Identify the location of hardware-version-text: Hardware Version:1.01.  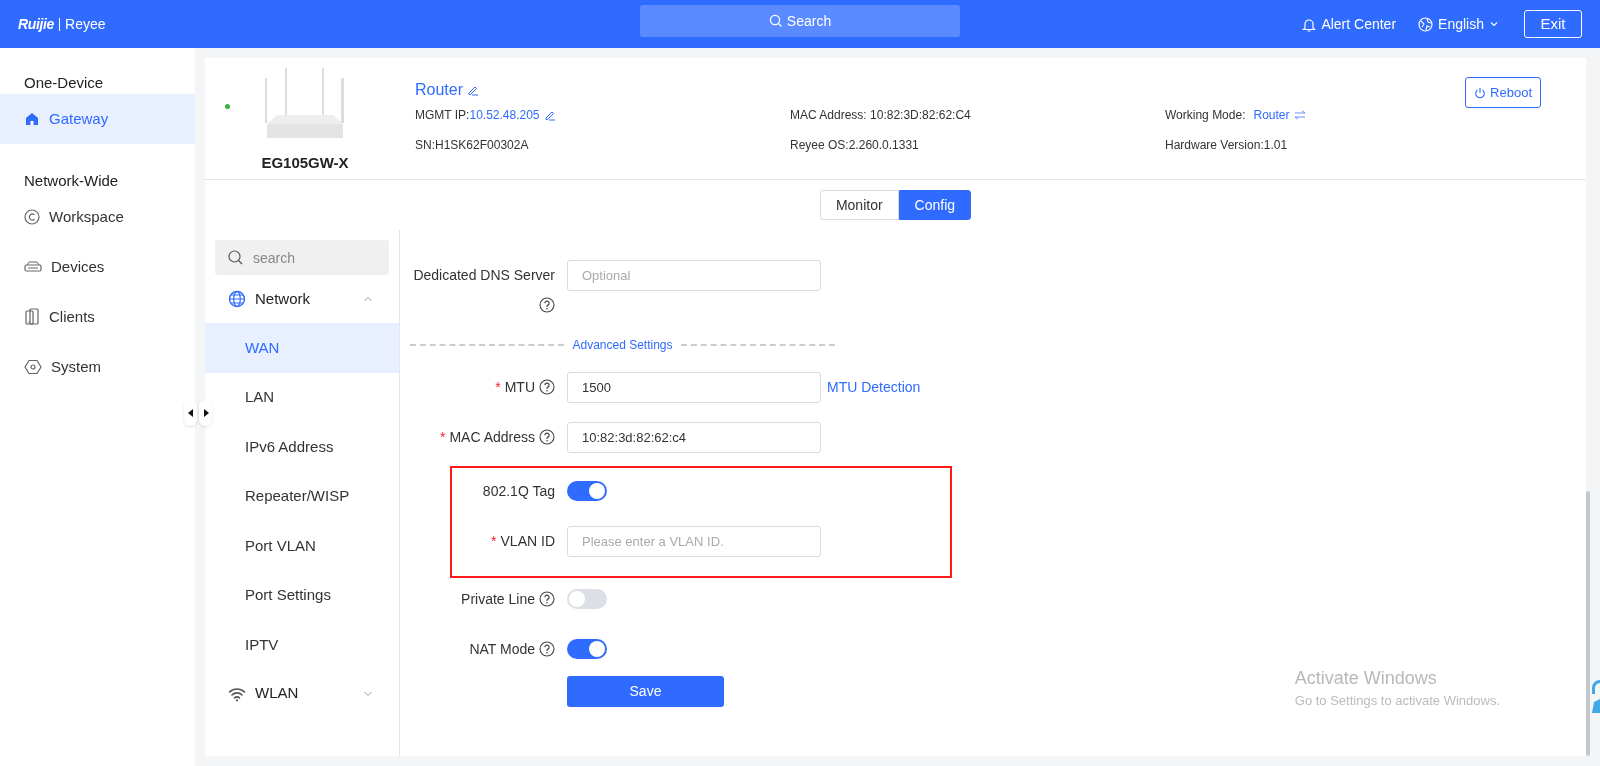
(1227, 145).